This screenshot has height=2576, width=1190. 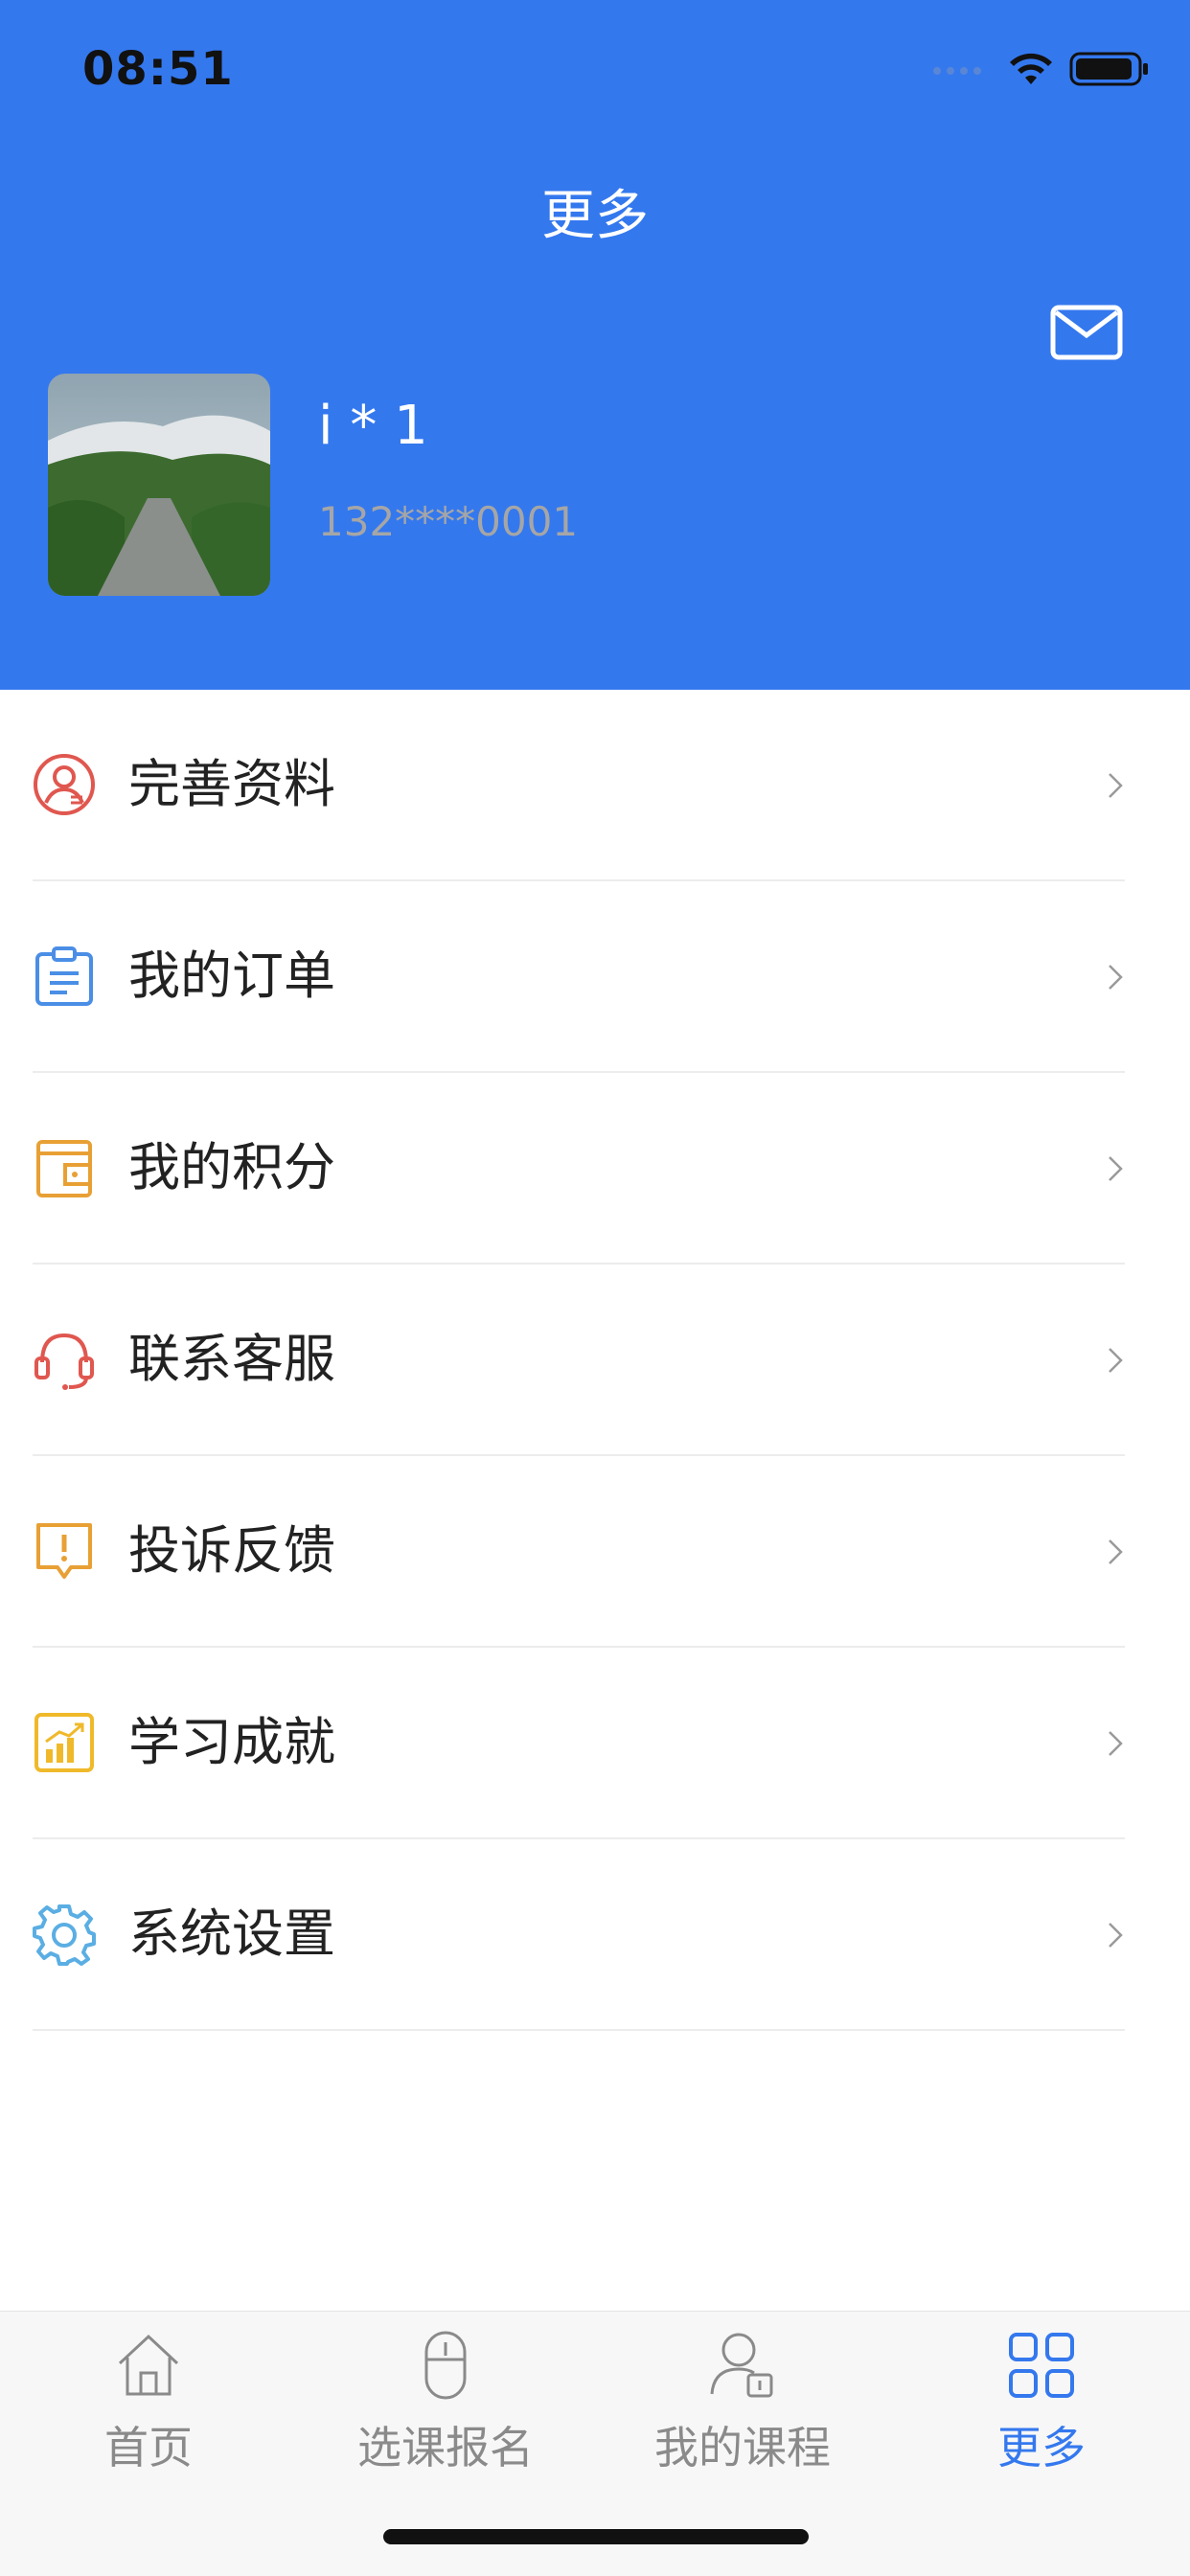 I want to click on tab-label: 选课报名, so click(x=445, y=2447).